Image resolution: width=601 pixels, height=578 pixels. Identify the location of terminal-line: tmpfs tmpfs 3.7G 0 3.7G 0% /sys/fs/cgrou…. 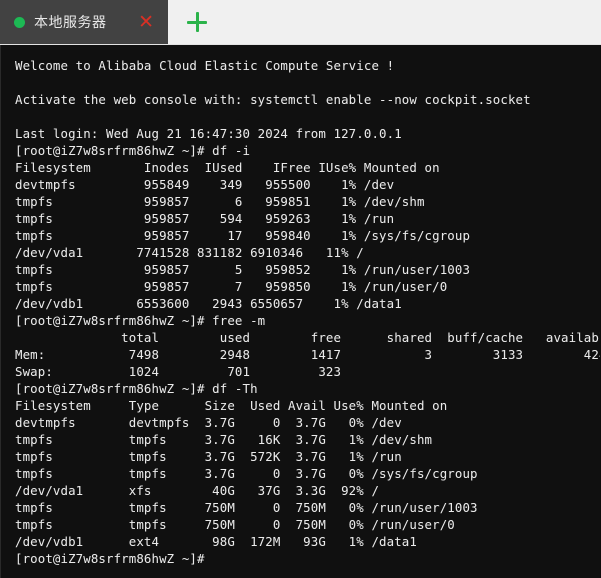
(246, 473).